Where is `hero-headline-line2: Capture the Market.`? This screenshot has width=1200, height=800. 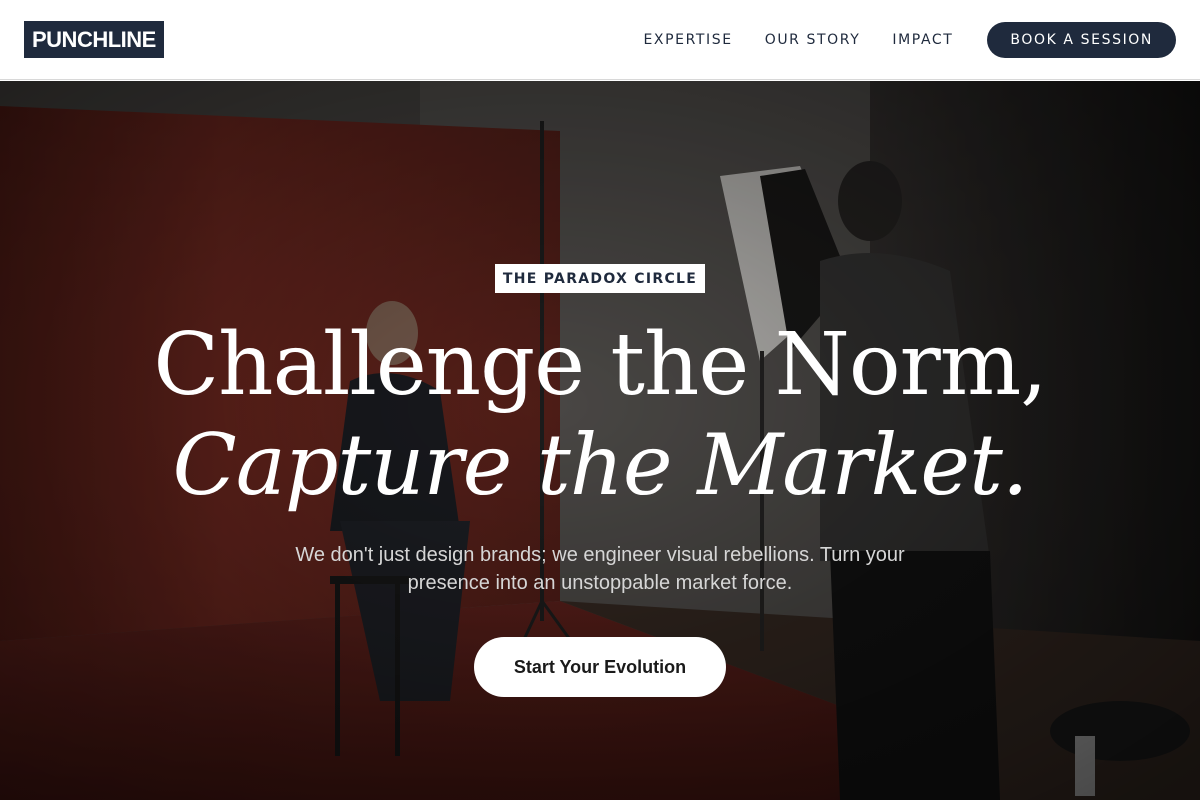 hero-headline-line2: Capture the Market. is located at coordinates (600, 465).